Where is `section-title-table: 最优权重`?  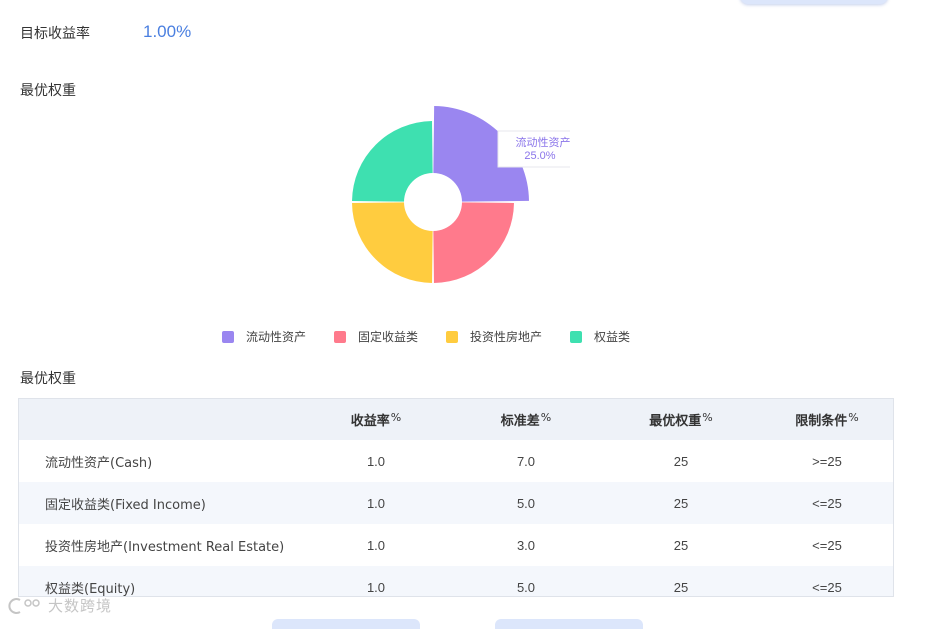
section-title-table: 最优权重 is located at coordinates (48, 379).